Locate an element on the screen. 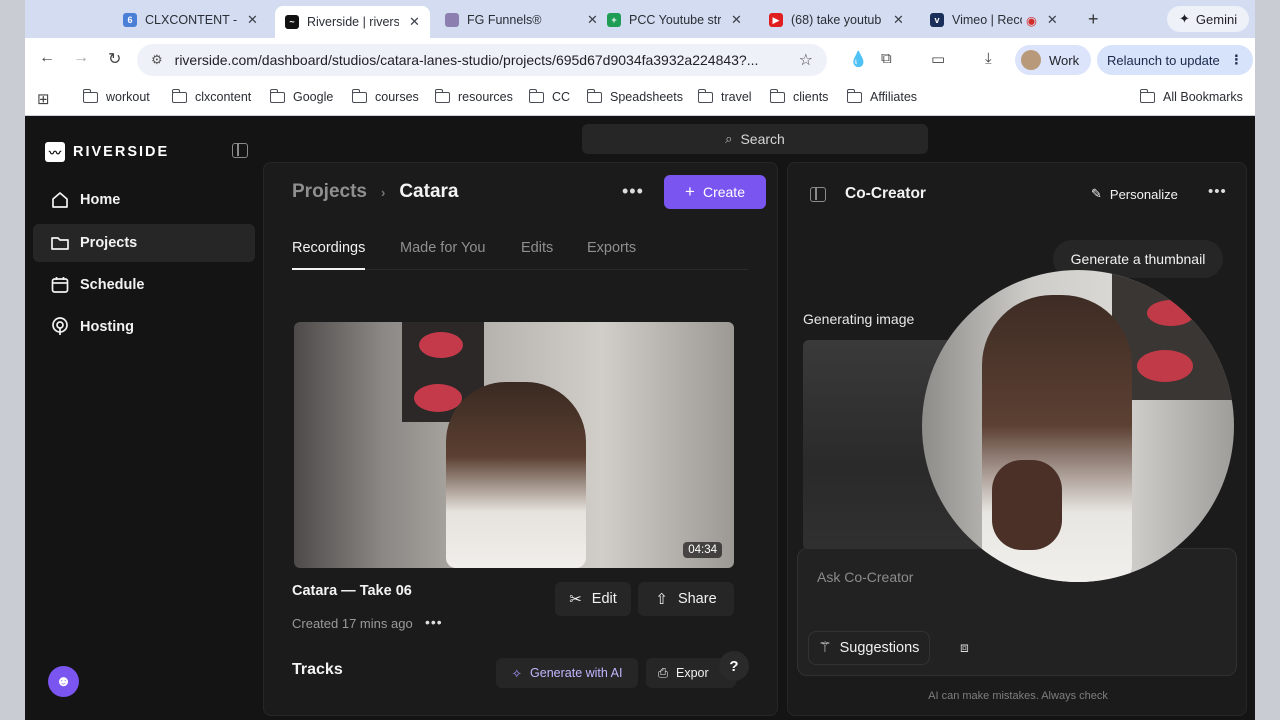 The height and width of the screenshot is (720, 1280). gemini-spark-icon: ✦ is located at coordinates (1184, 18).